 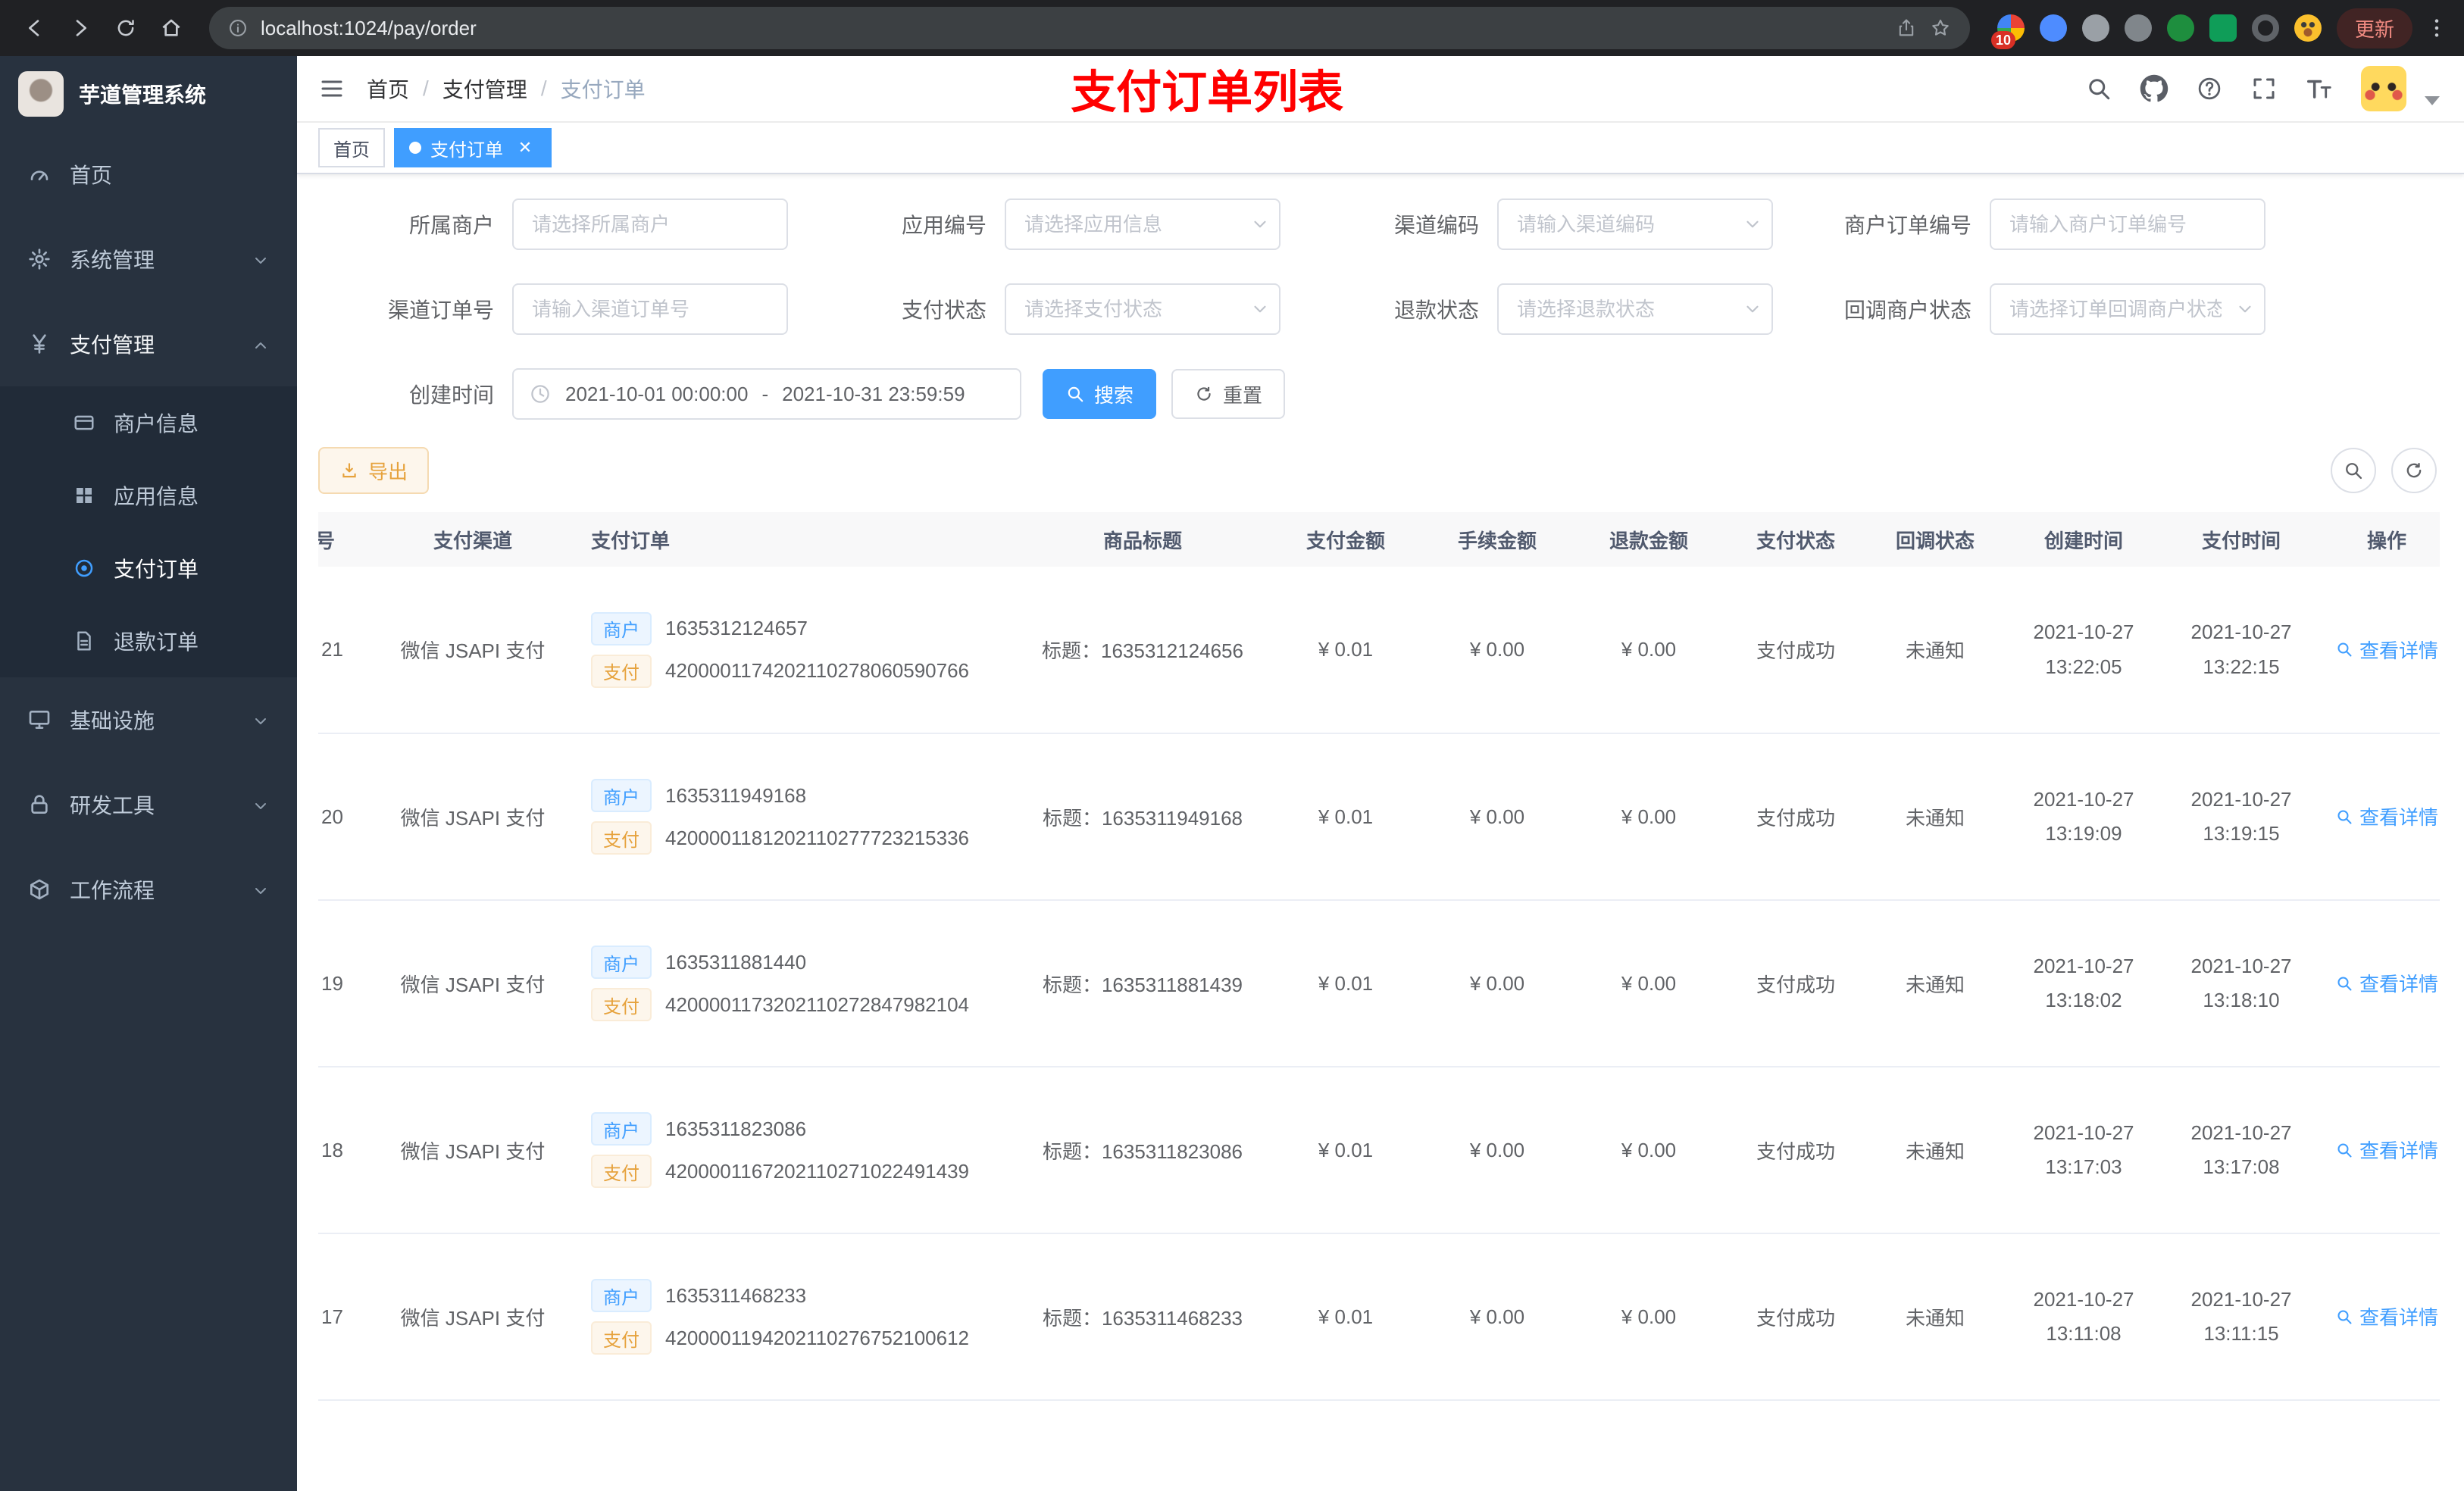 I want to click on extension-icon-ring, so click(x=2265, y=28).